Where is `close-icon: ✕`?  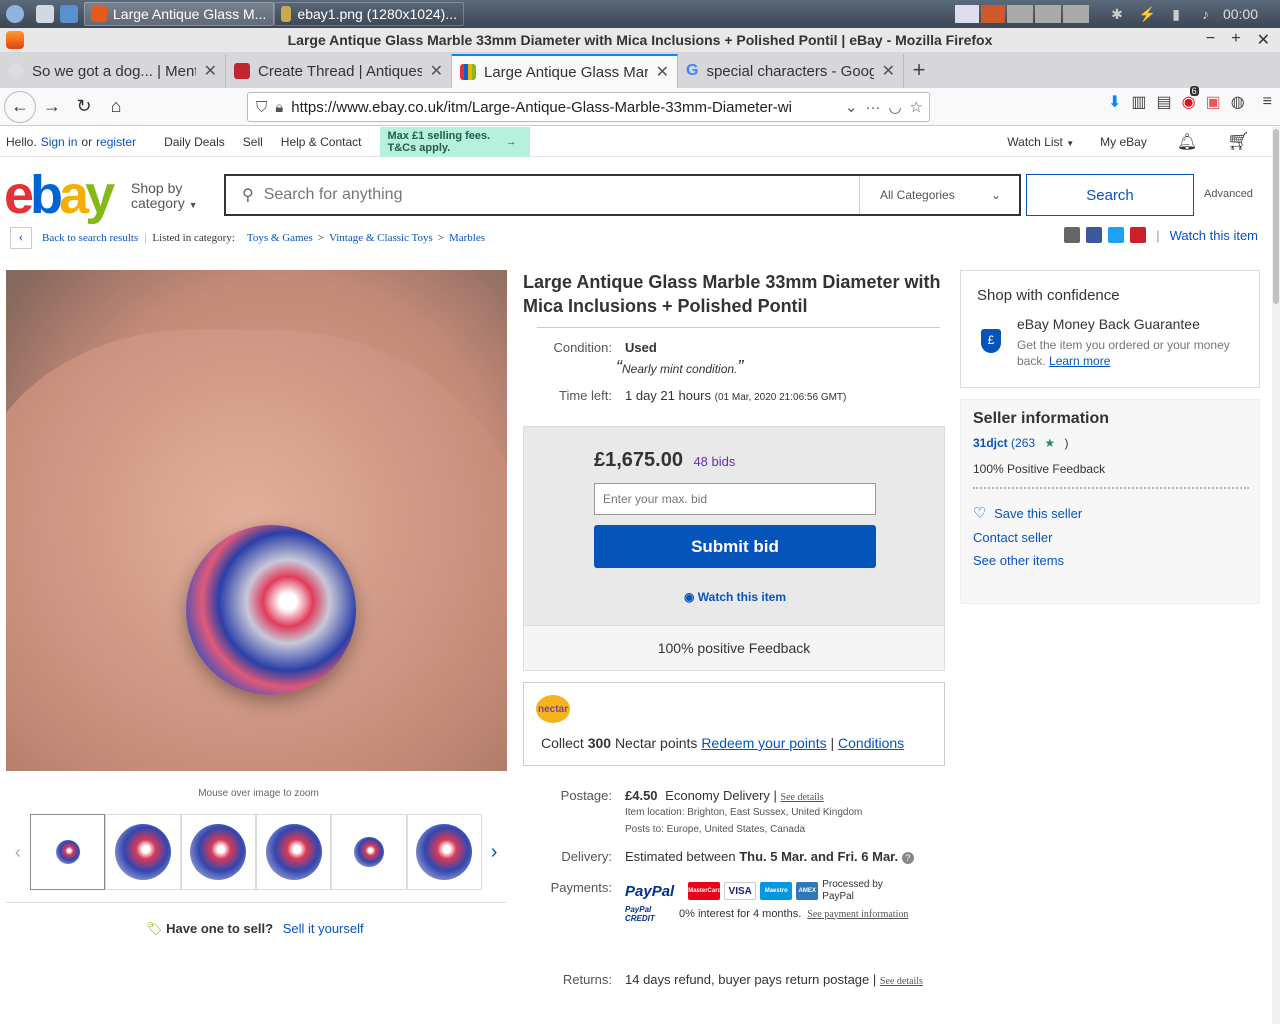 close-icon: ✕ is located at coordinates (1263, 40).